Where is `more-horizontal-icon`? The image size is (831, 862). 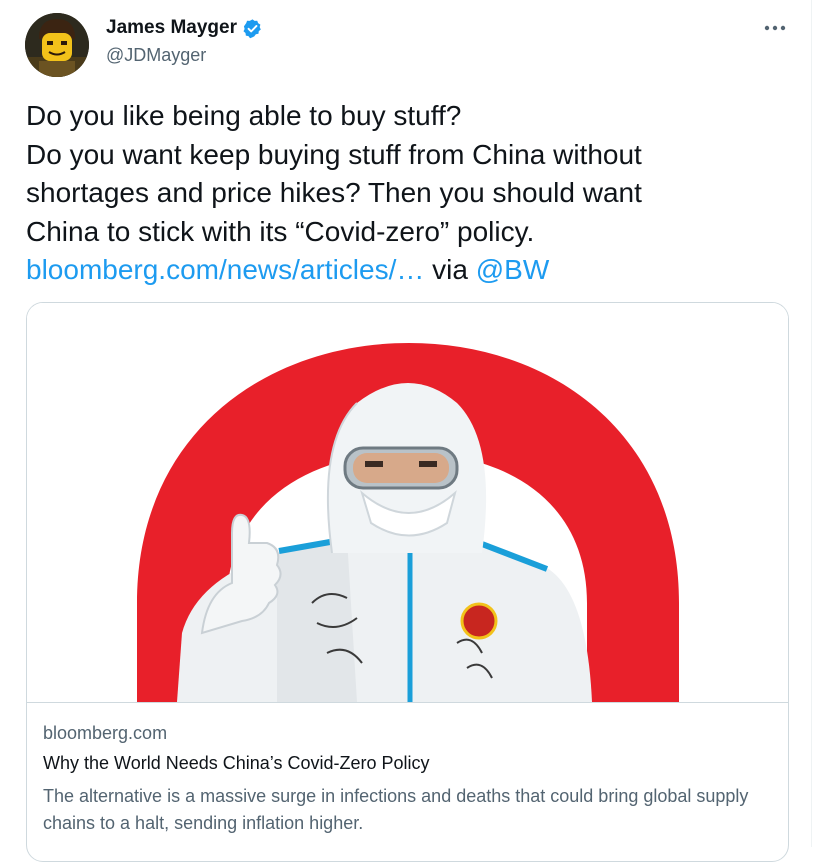
more-horizontal-icon is located at coordinates (775, 28).